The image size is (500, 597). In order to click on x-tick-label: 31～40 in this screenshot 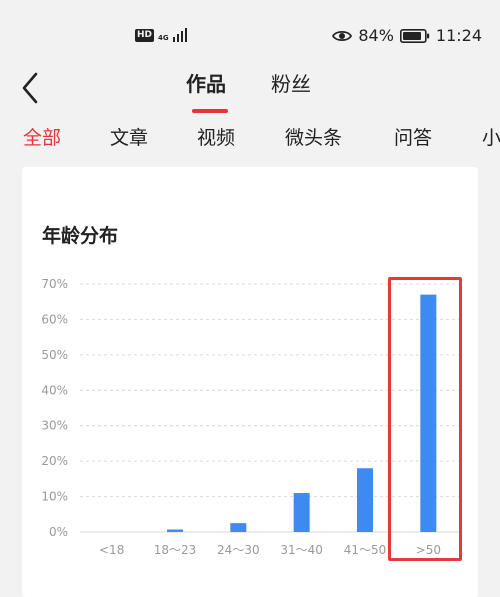, I will do `click(301, 550)`.